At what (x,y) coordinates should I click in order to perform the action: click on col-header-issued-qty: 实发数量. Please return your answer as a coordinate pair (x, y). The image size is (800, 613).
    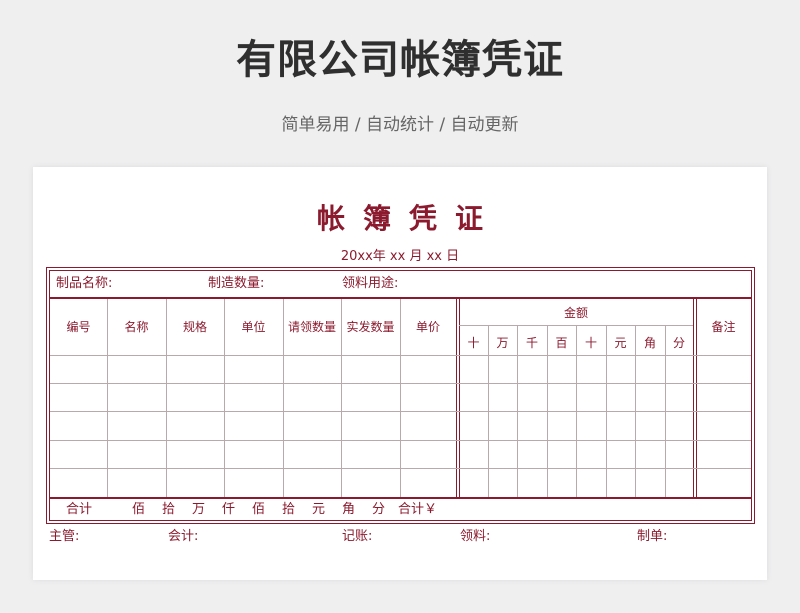
    Looking at the image, I should click on (370, 327).